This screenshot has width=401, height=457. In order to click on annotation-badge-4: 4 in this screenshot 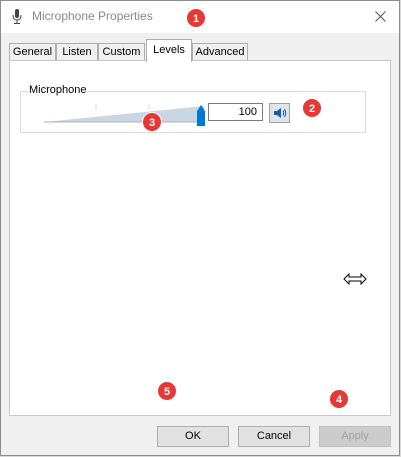, I will do `click(339, 399)`.